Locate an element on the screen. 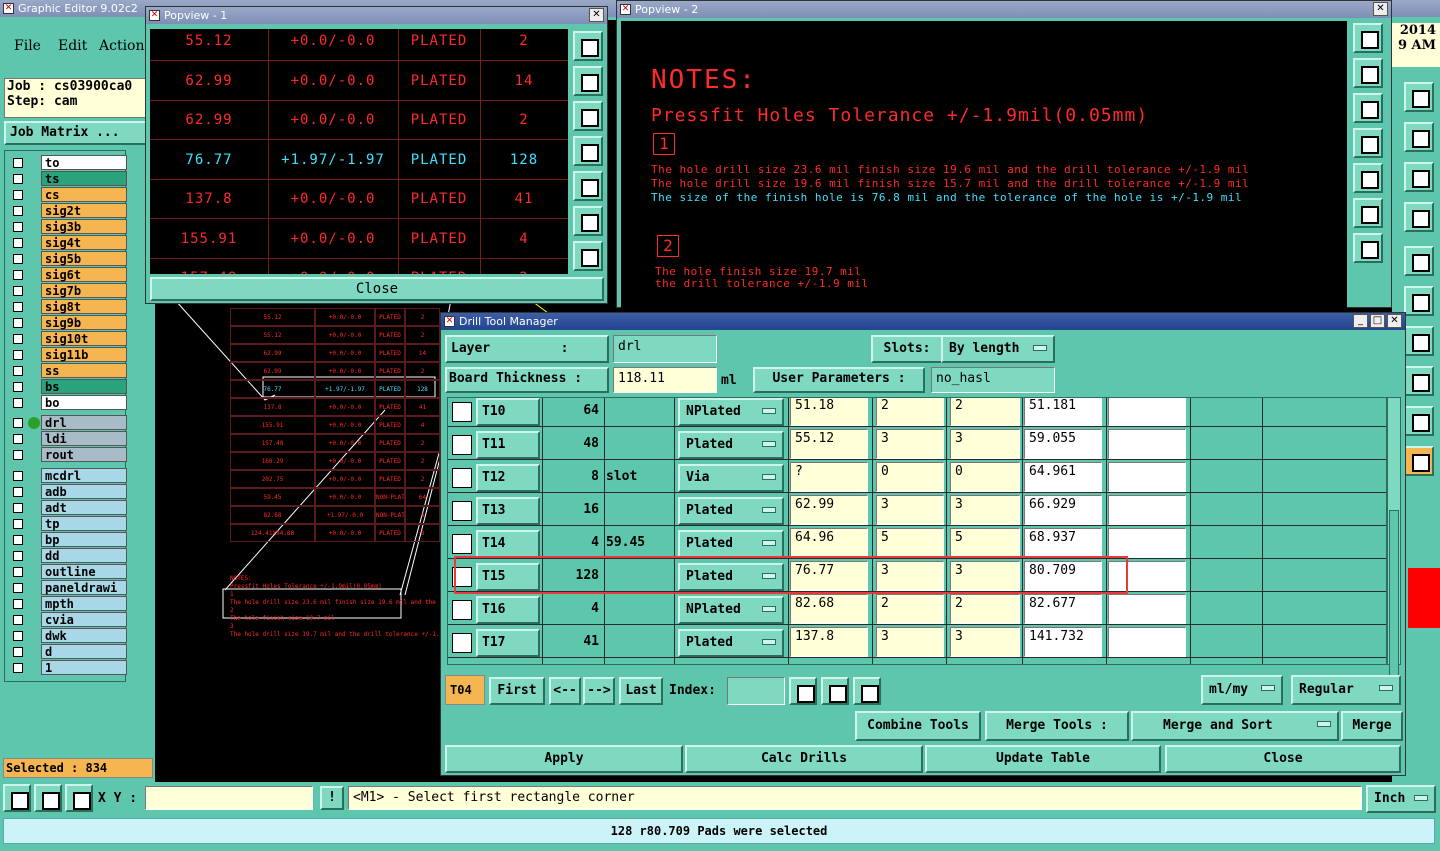 The height and width of the screenshot is (851, 1440). popview-2-close-icon: ✕ is located at coordinates (1380, 9).